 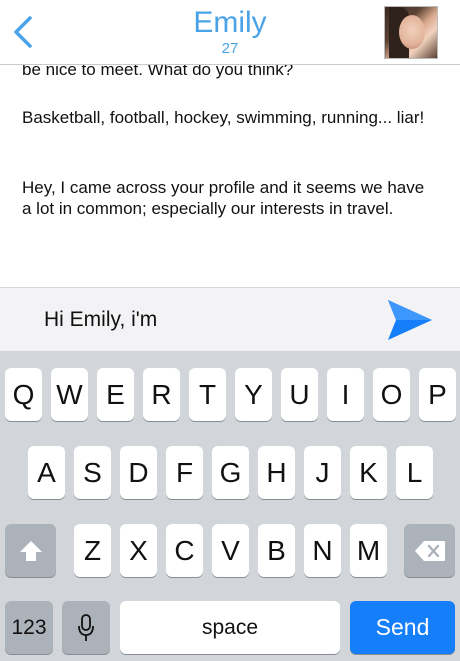 What do you see at coordinates (411, 32) in the screenshot?
I see `avatar` at bounding box center [411, 32].